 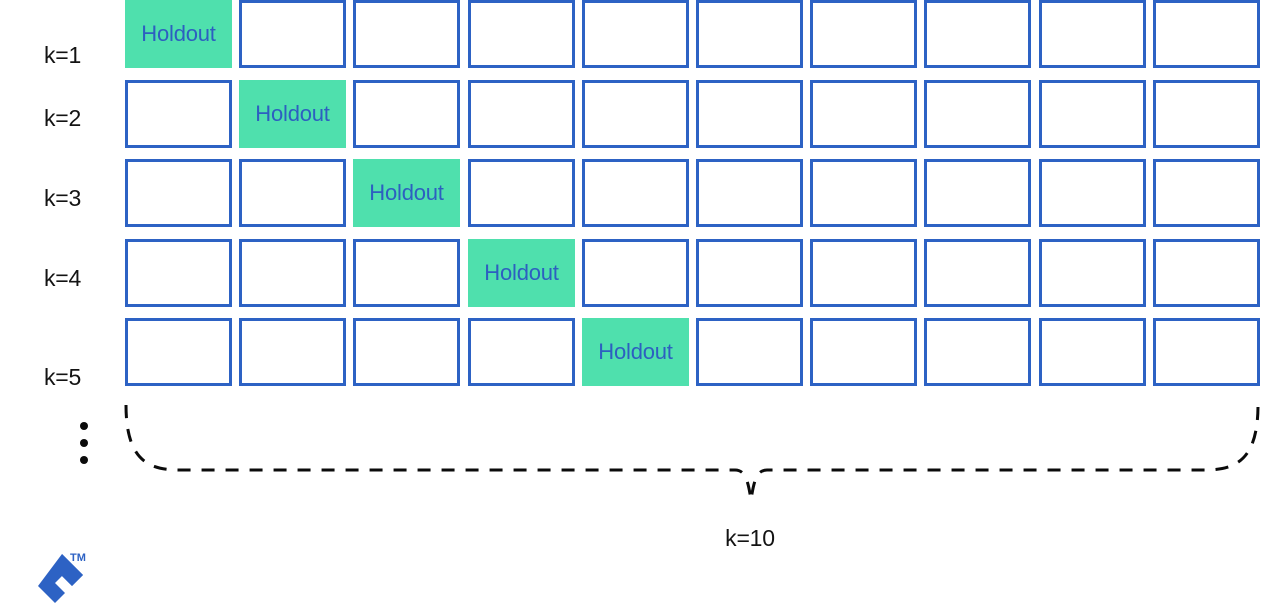 I want to click on row-label-k1: k=1, so click(x=63, y=55).